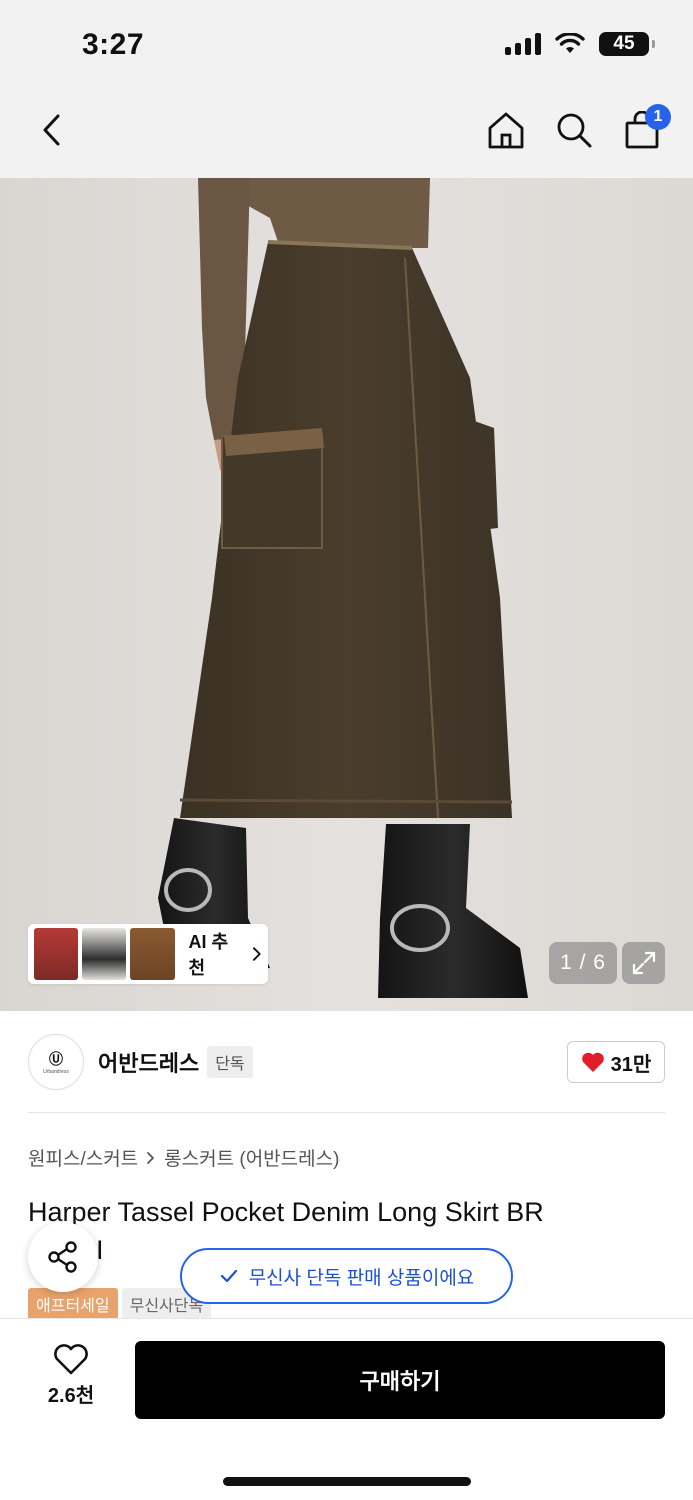 The image size is (693, 1500). Describe the element at coordinates (286, 1212) in the screenshot. I see `product-title-line-1: Harper Tassel Pocket Denim Long Skirt BR` at that location.